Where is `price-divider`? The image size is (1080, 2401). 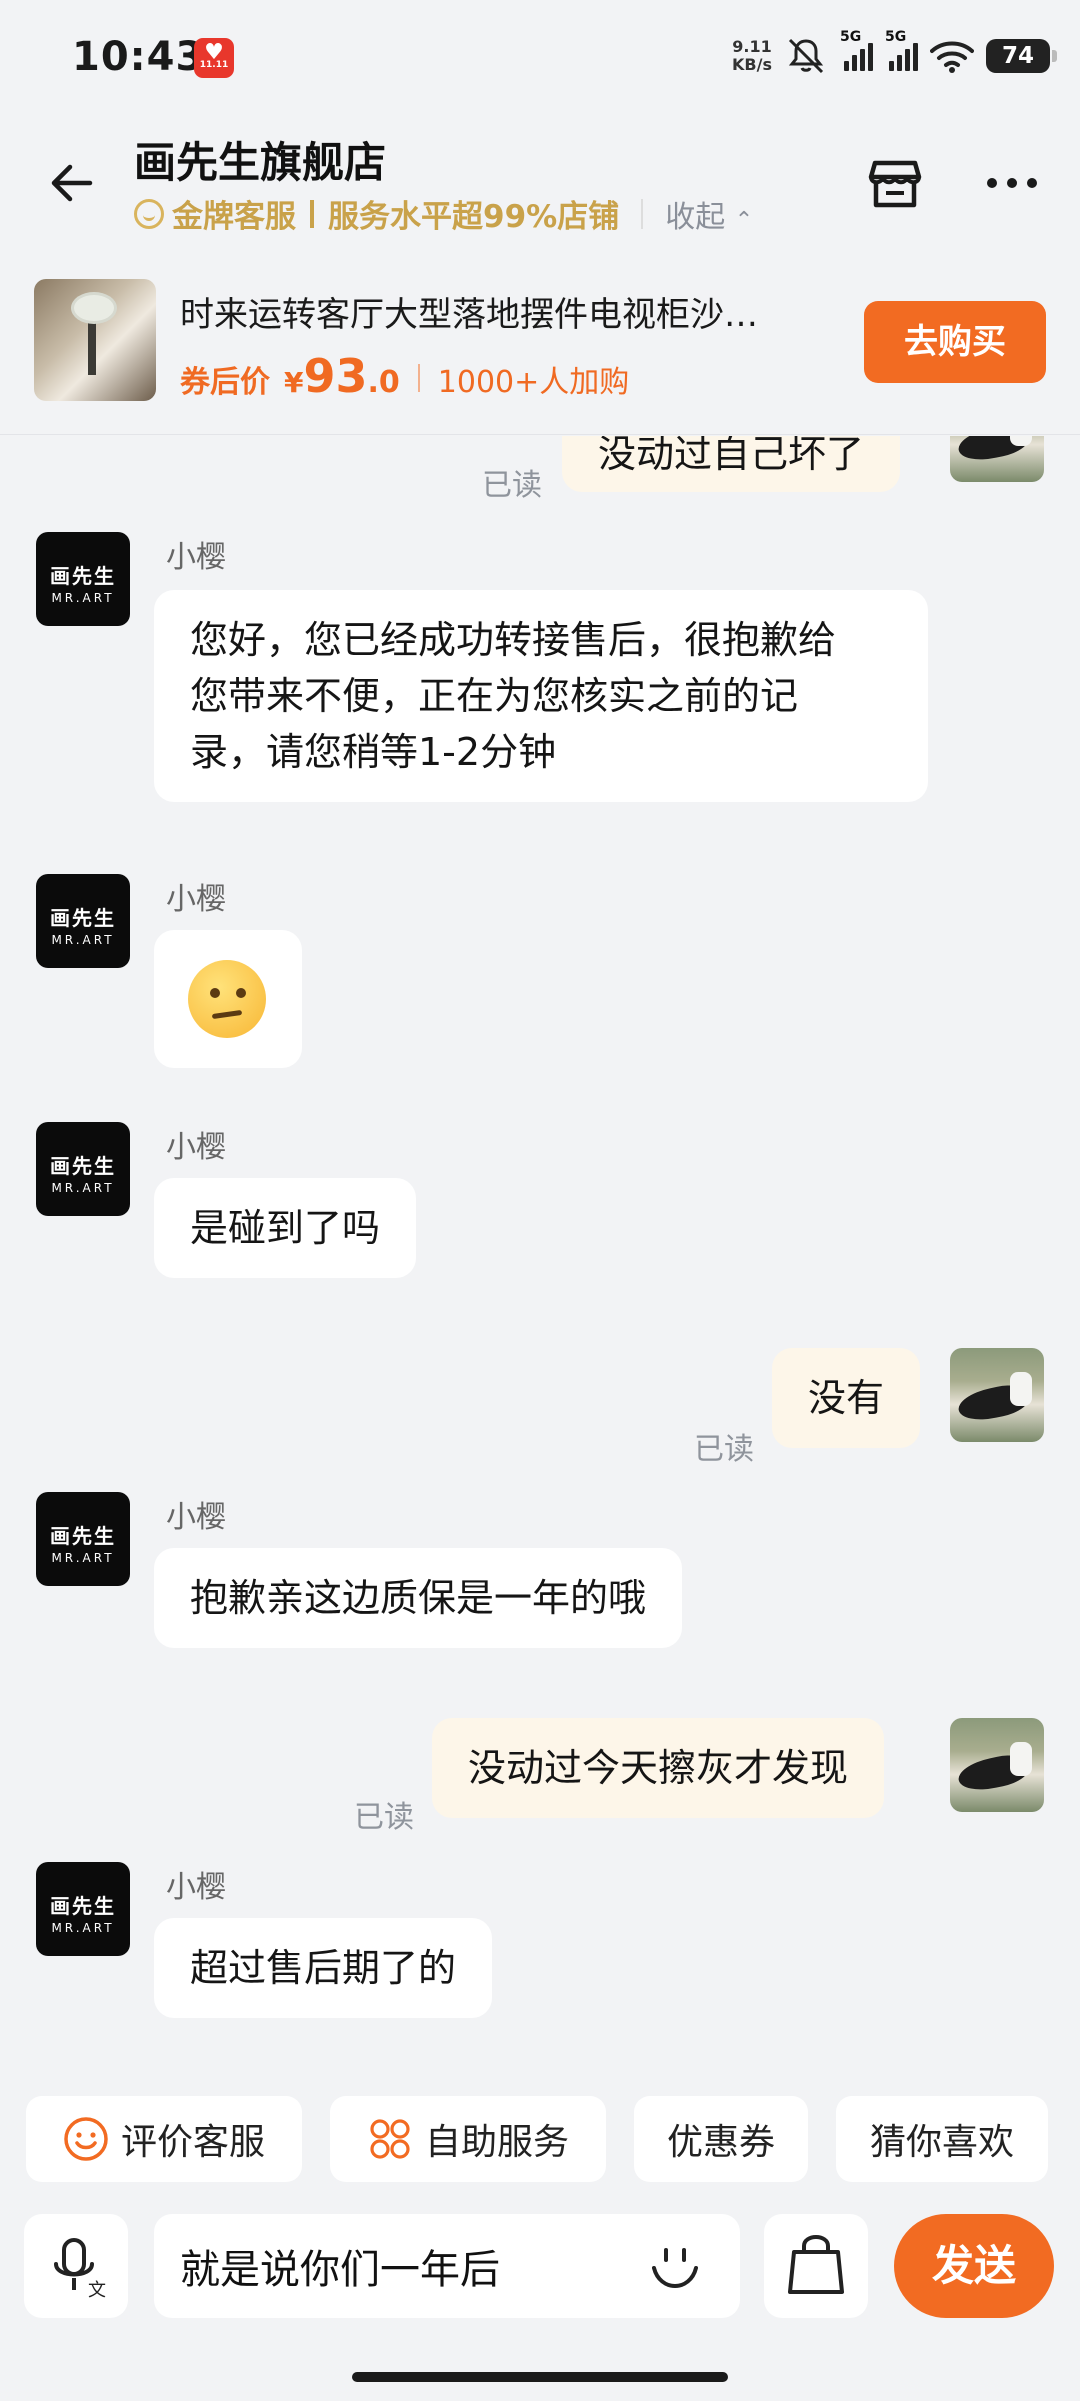 price-divider is located at coordinates (418, 378).